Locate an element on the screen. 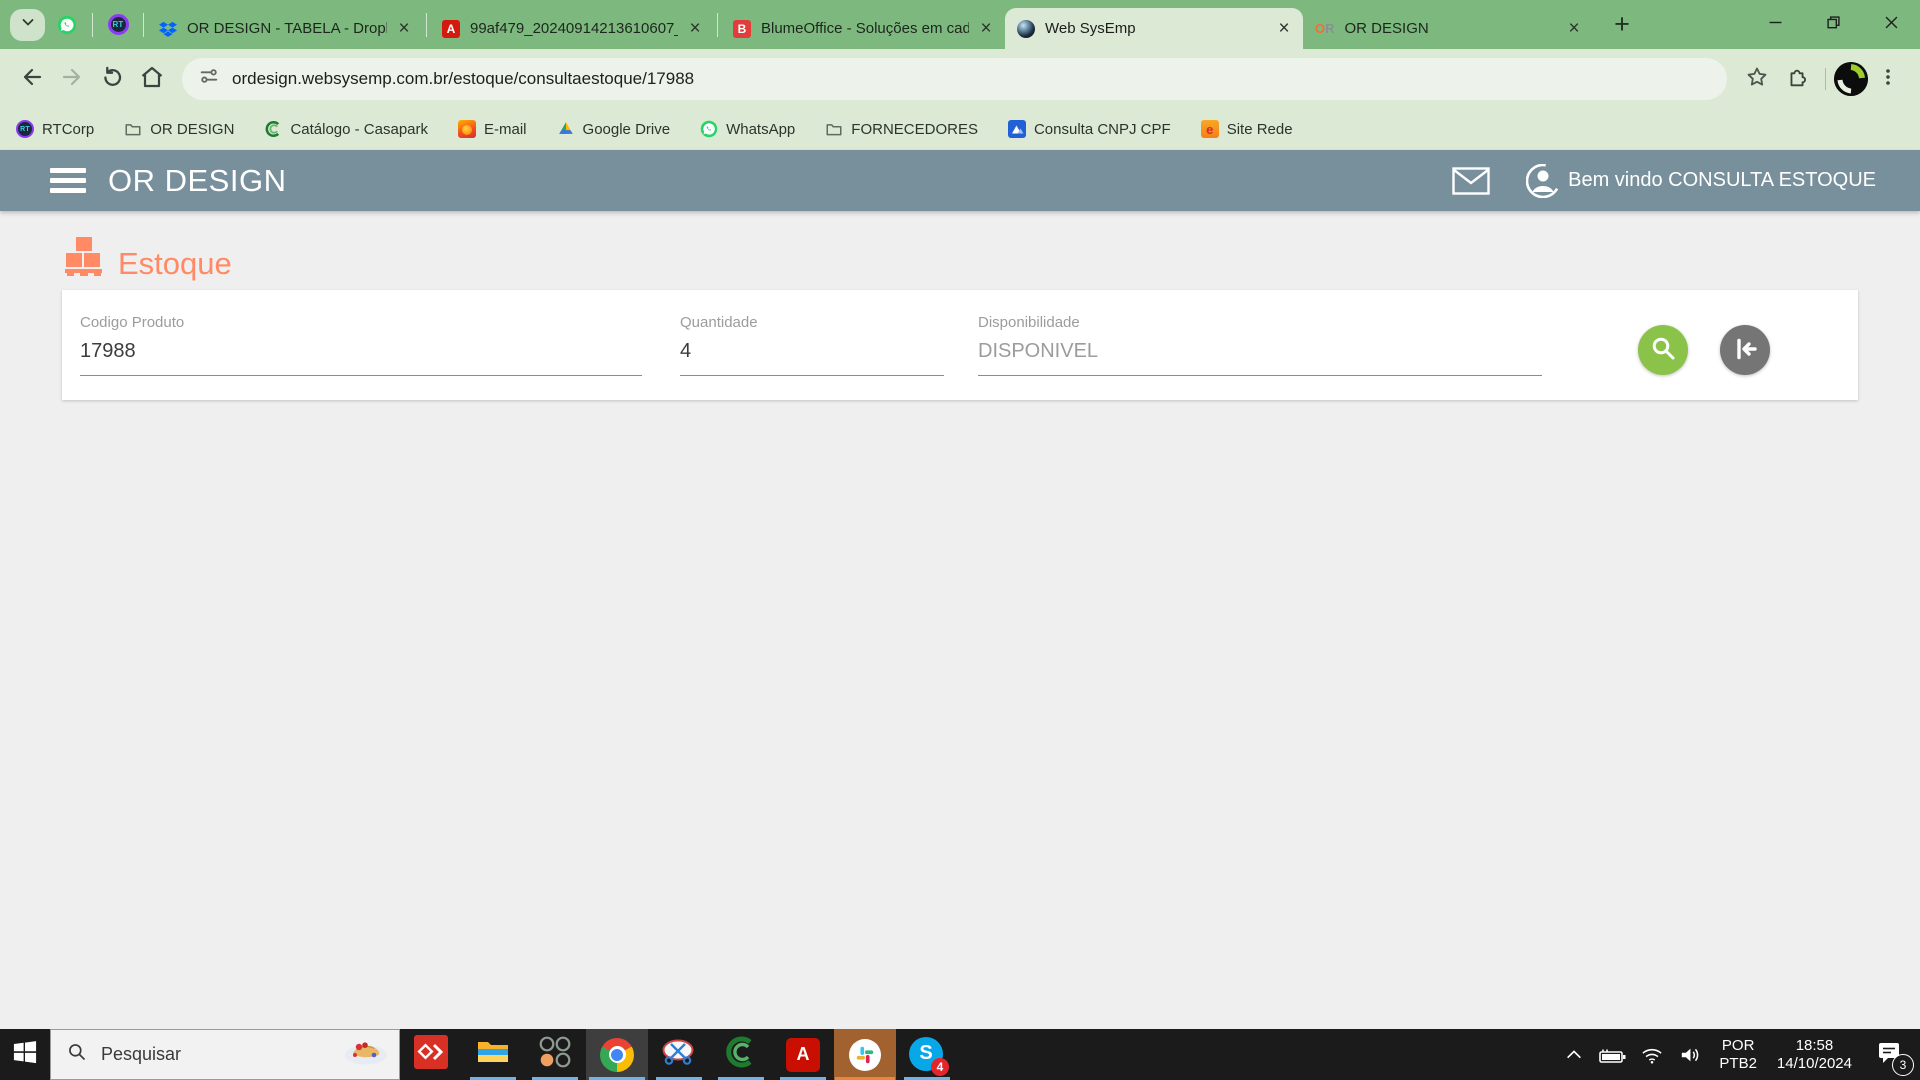 This screenshot has height=1080, width=1920. keyboard-layout: PTB2 is located at coordinates (1738, 1063).